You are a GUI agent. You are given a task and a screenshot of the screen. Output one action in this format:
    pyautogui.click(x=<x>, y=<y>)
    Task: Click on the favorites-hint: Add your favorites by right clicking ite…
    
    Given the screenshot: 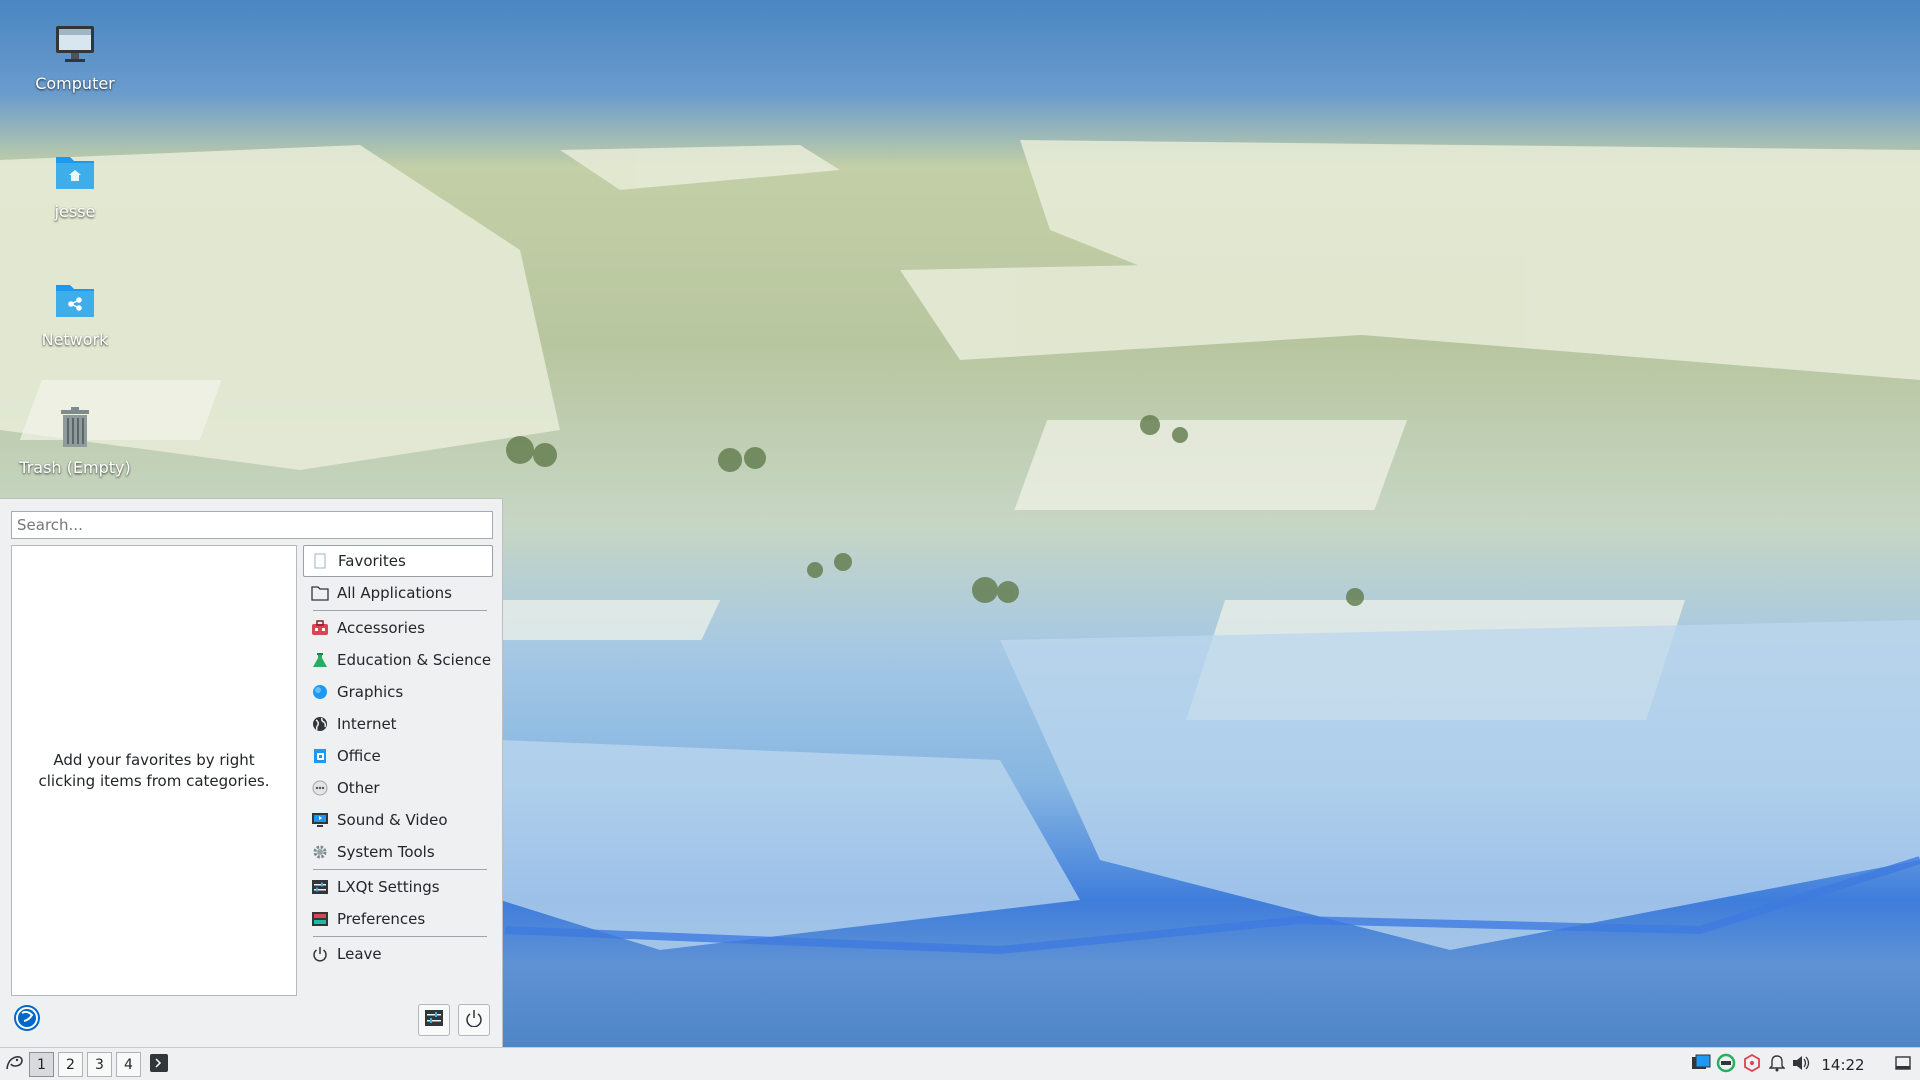 What is the action you would take?
    pyautogui.click(x=154, y=770)
    